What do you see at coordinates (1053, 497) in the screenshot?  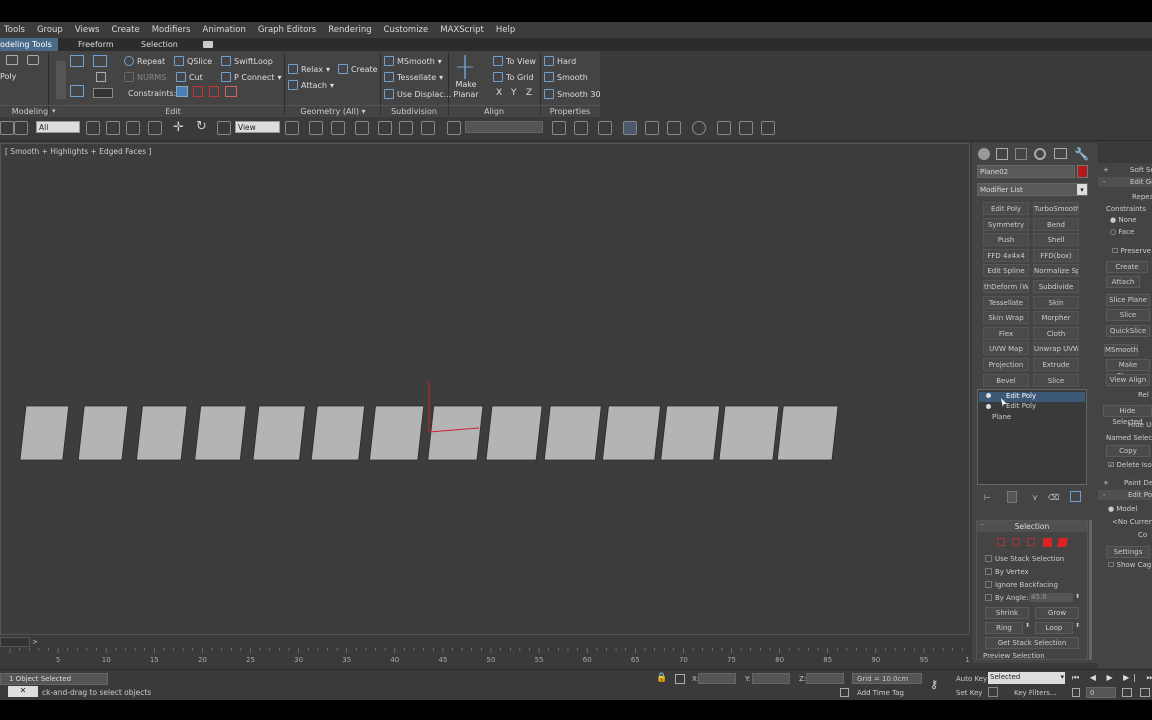 I see `remove-modifier-icon: ⌫` at bounding box center [1053, 497].